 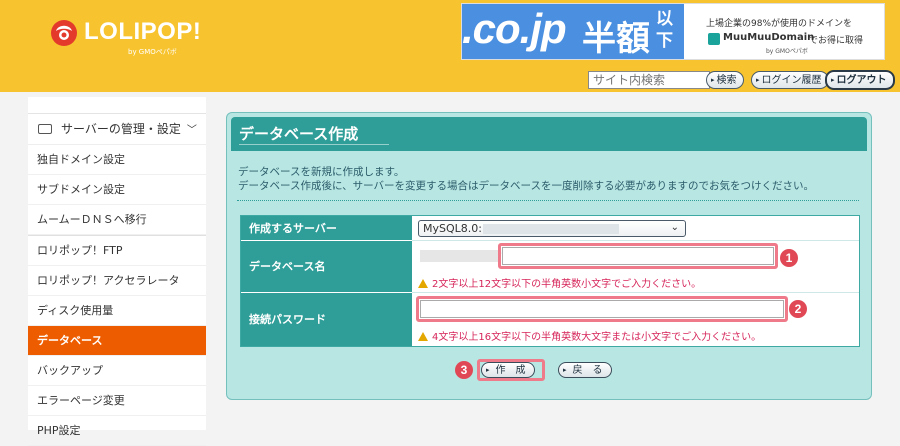 What do you see at coordinates (597, 337) in the screenshot?
I see `password-hint-text: 4文字以上16文字以下の半角英数大文字または小文字でご入力ください。` at bounding box center [597, 337].